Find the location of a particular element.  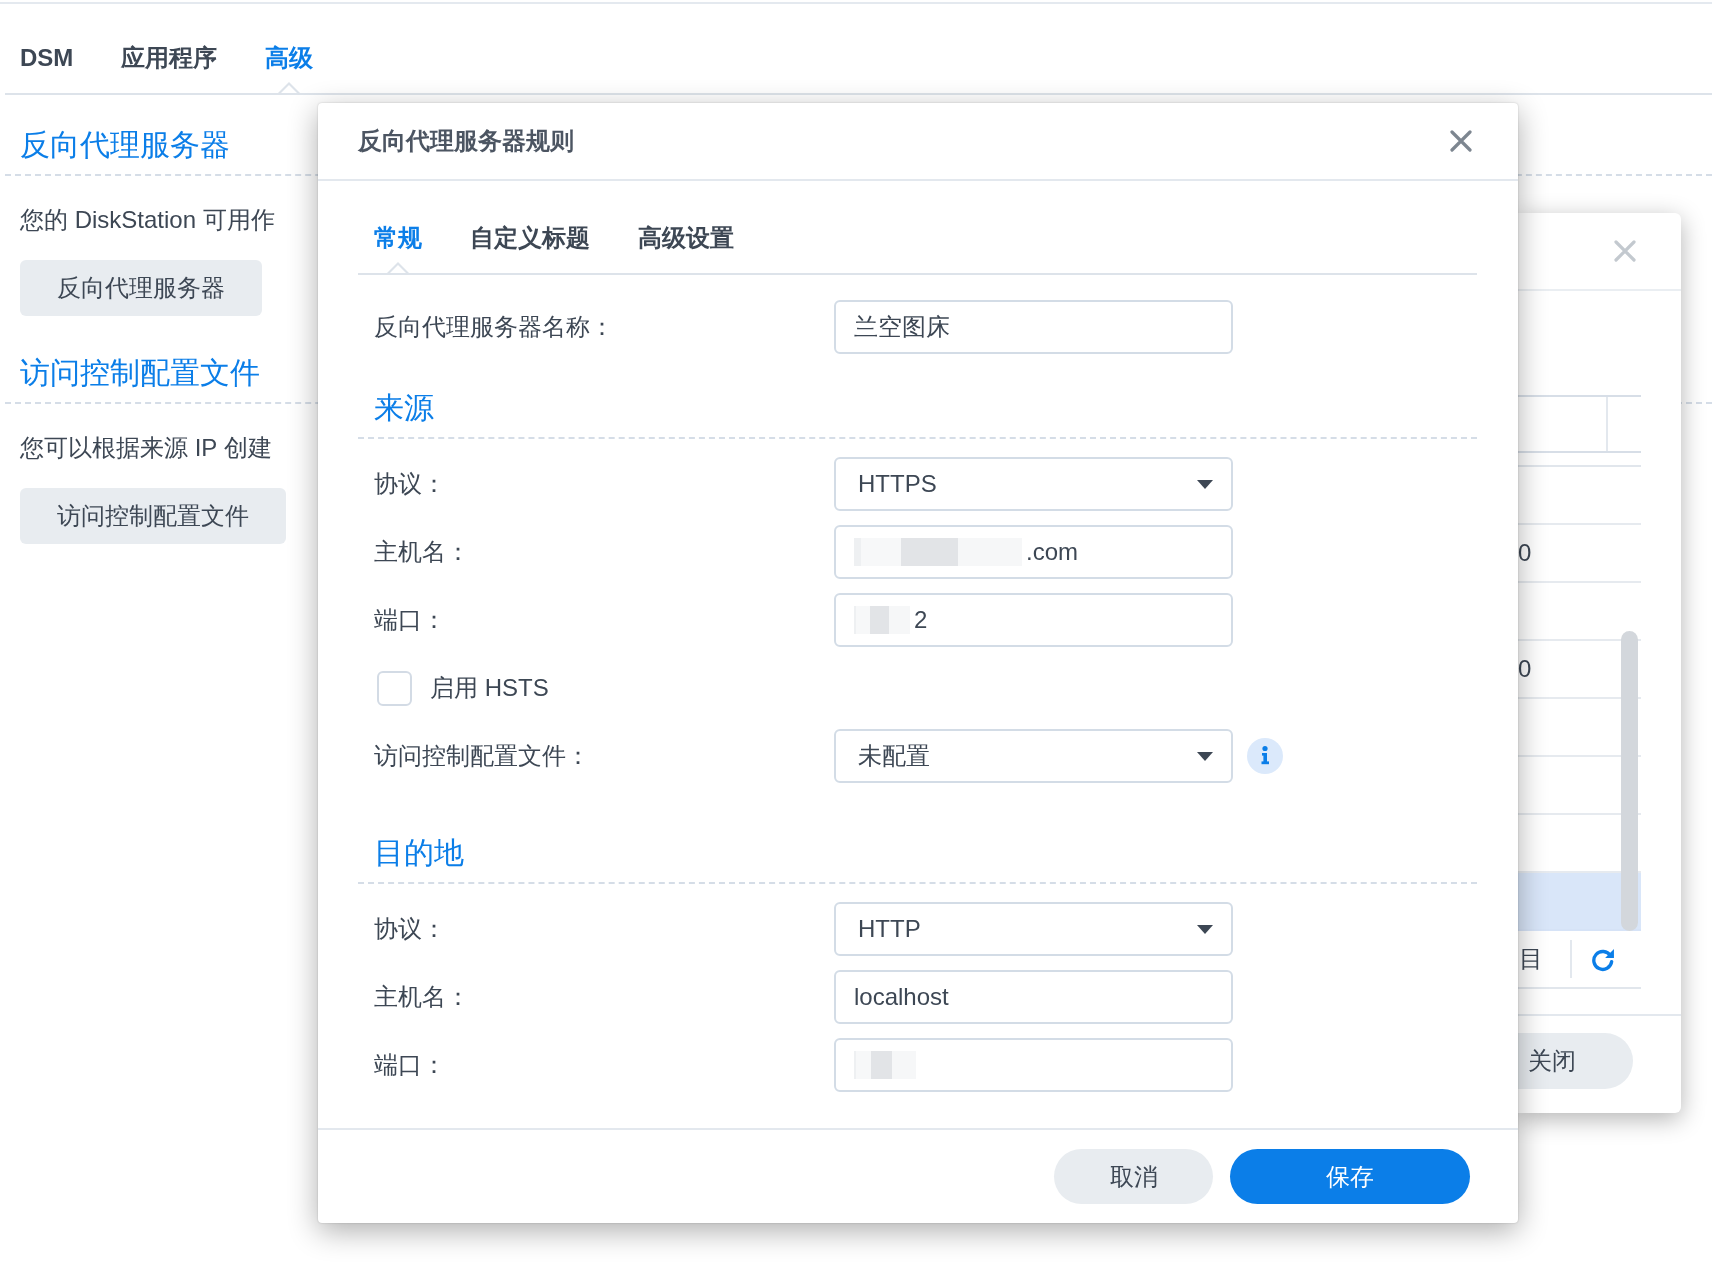

section-heading: 来源 is located at coordinates (404, 408).